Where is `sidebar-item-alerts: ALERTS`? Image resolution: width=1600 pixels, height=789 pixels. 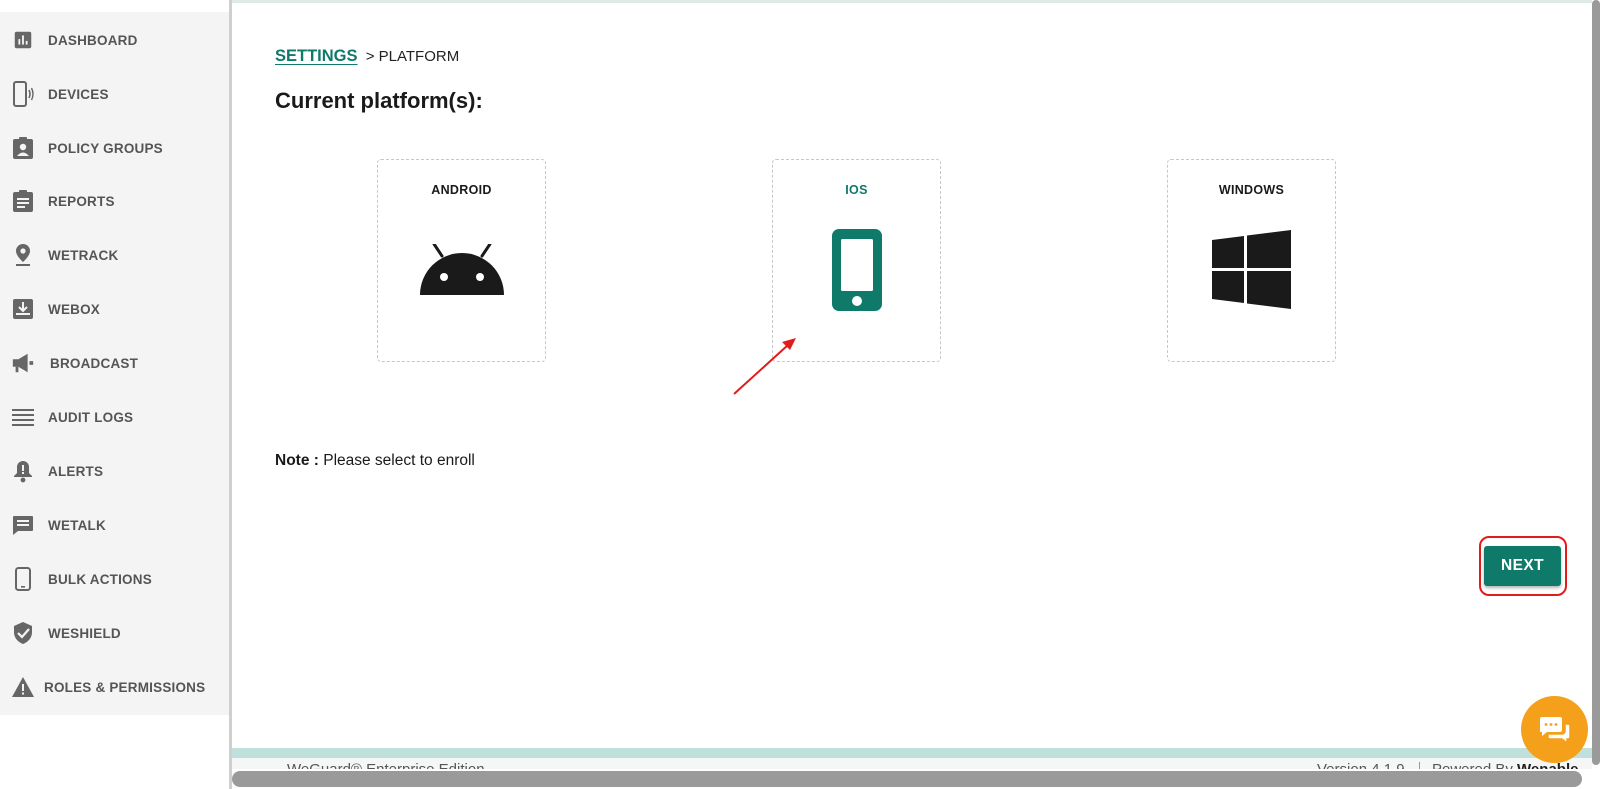 sidebar-item-alerts: ALERTS is located at coordinates (115, 471).